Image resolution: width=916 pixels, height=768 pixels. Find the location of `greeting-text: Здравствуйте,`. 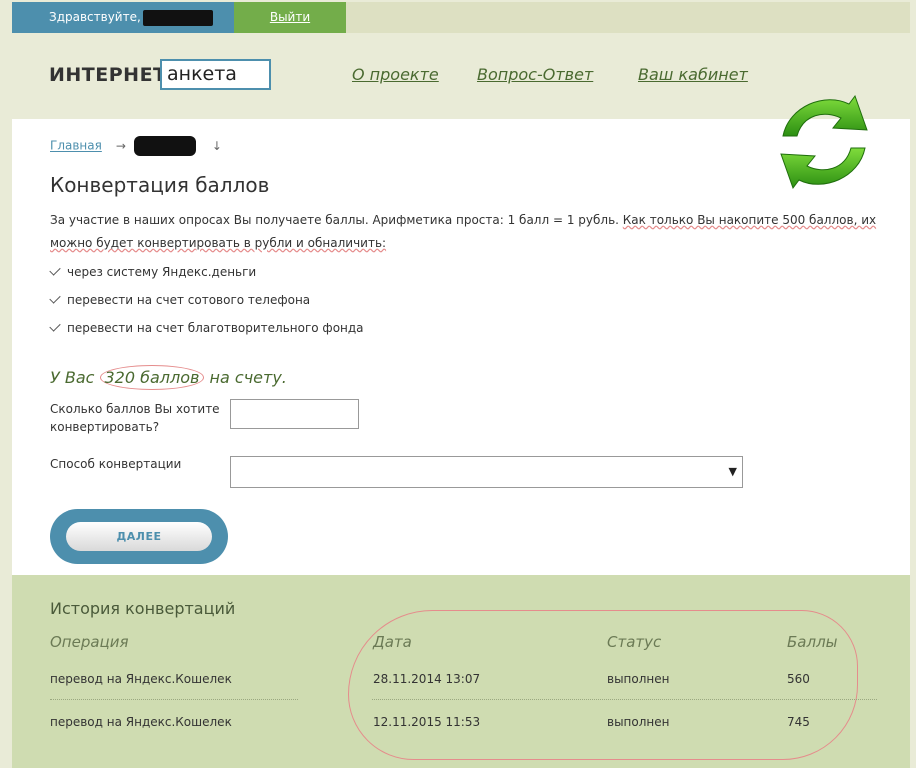

greeting-text: Здравствуйте, is located at coordinates (95, 17).